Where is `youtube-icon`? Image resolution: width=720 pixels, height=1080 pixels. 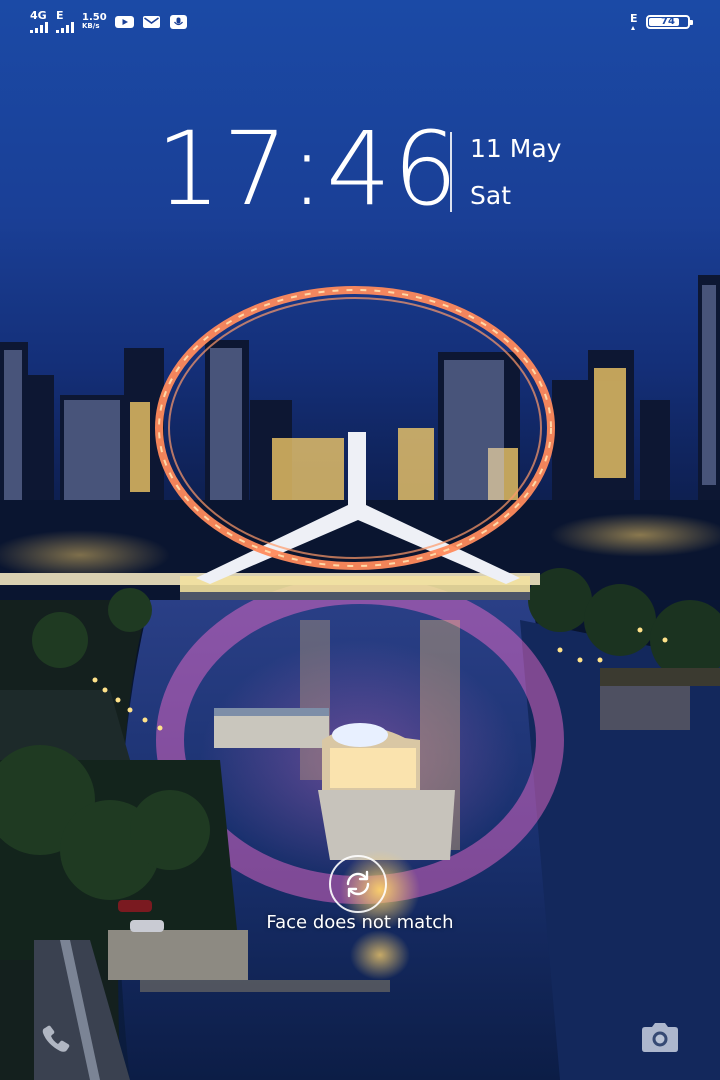 youtube-icon is located at coordinates (124, 22).